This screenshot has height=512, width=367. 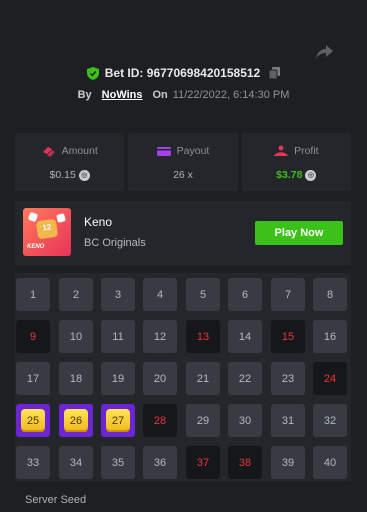 I want to click on keno-cell: 5, so click(x=203, y=294).